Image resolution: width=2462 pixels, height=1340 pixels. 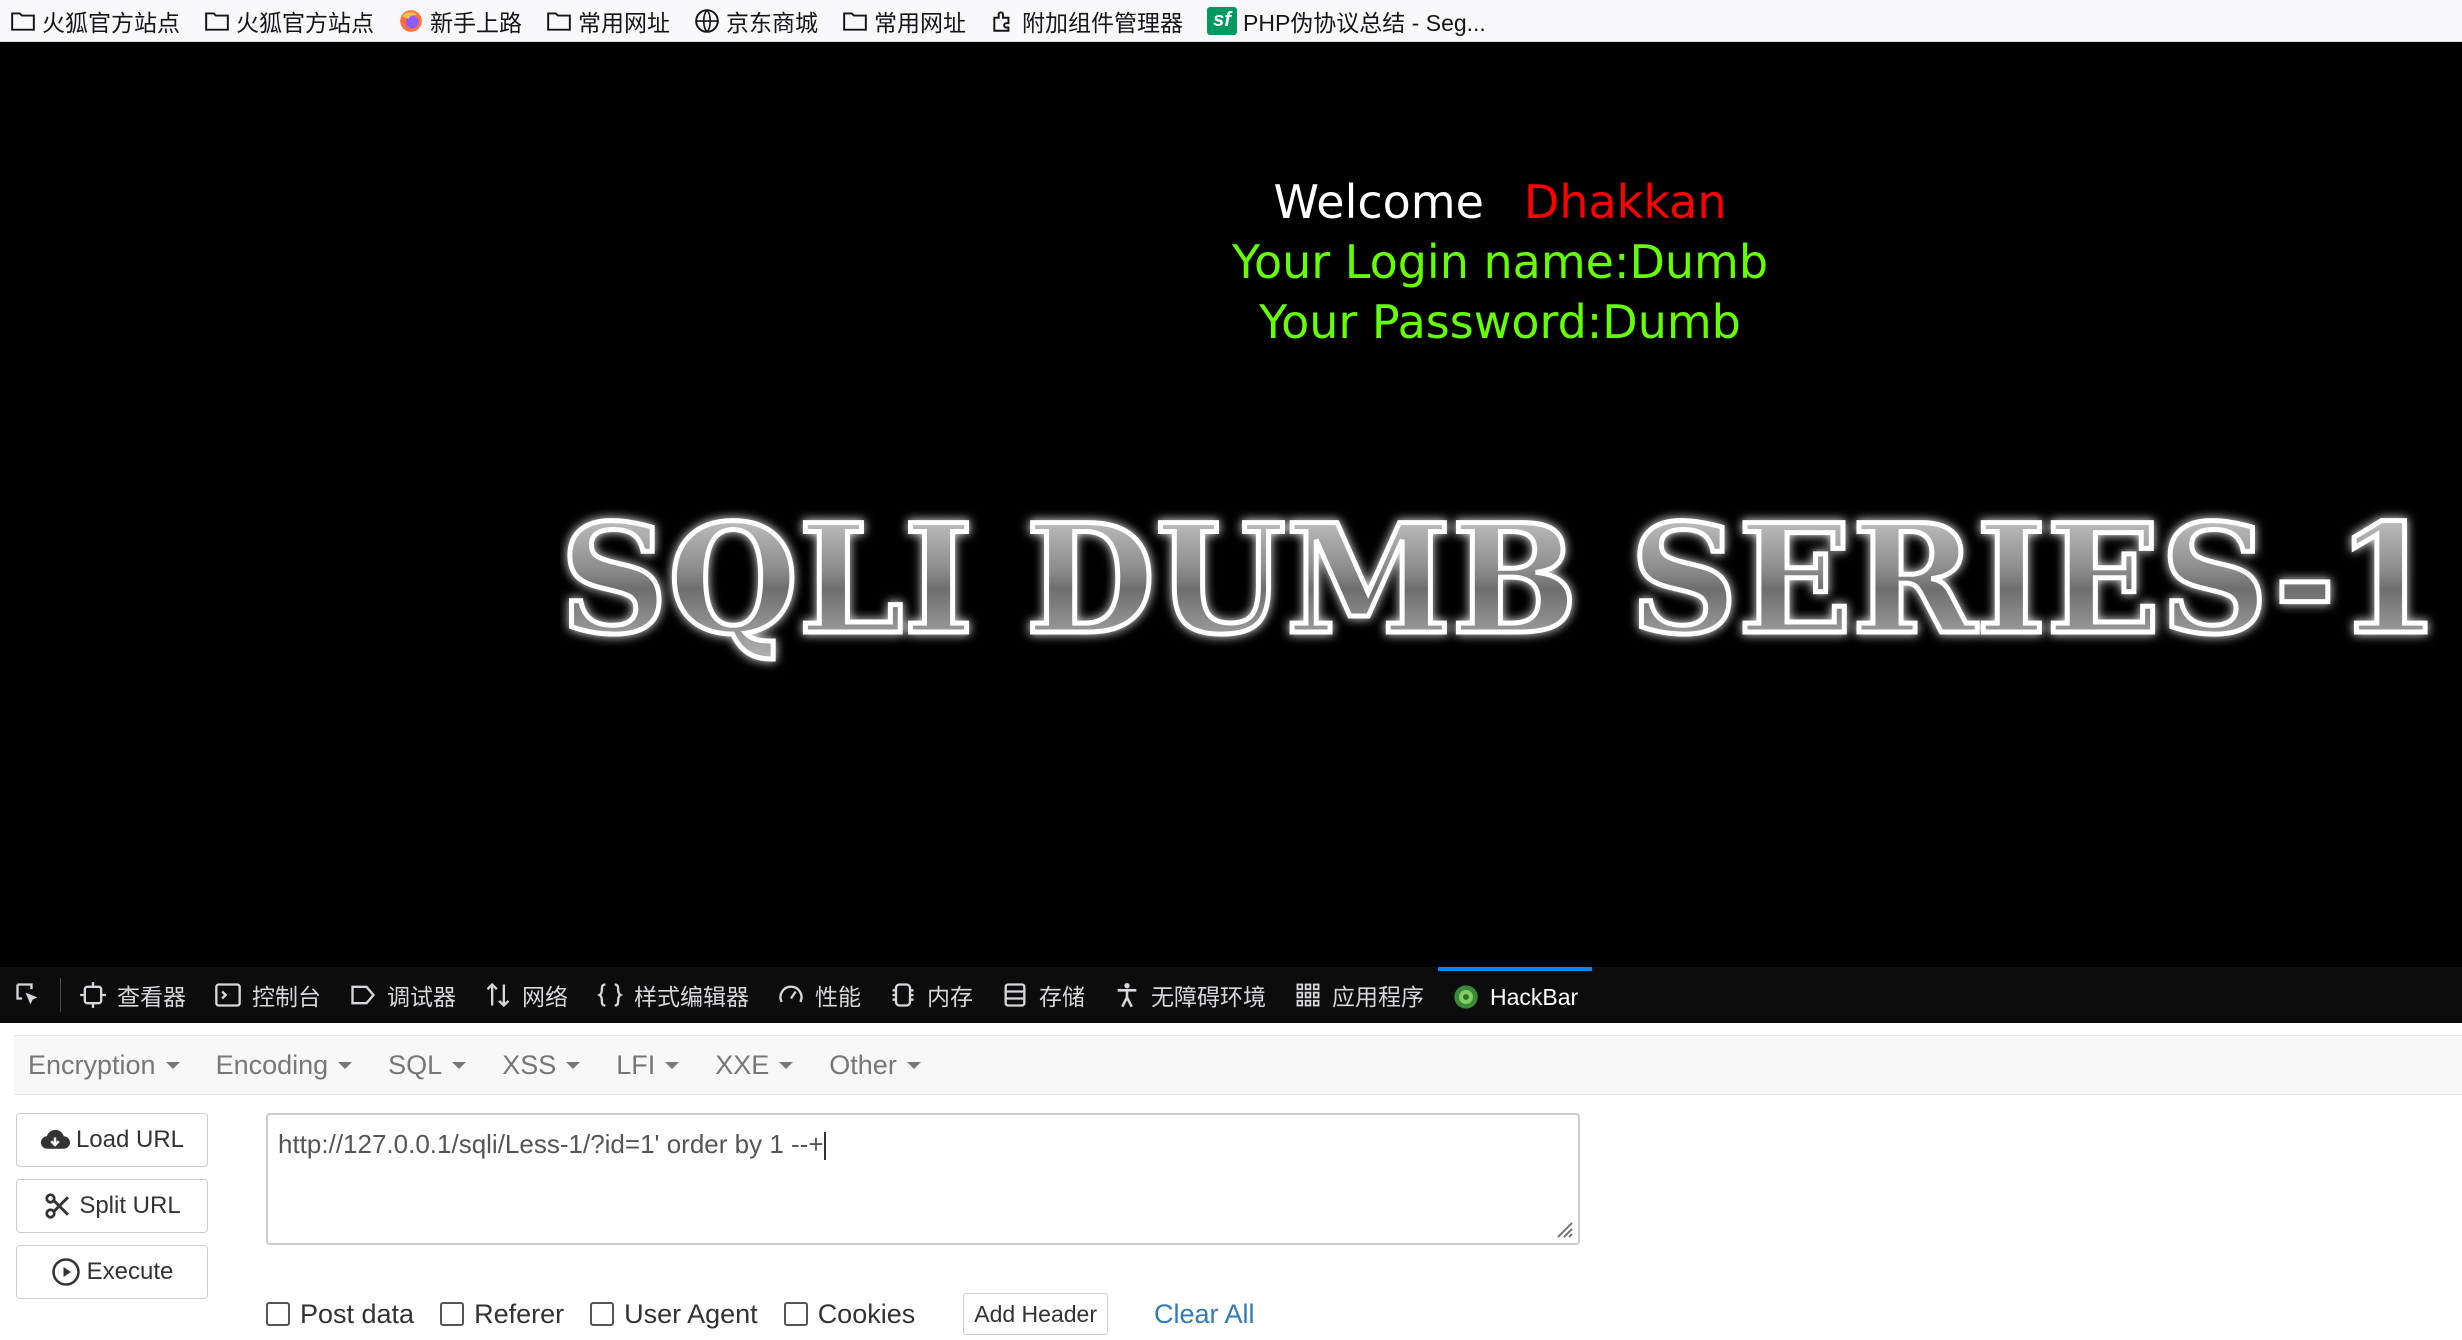 What do you see at coordinates (1625, 202) in the screenshot?
I see `user-name: Dhakkan` at bounding box center [1625, 202].